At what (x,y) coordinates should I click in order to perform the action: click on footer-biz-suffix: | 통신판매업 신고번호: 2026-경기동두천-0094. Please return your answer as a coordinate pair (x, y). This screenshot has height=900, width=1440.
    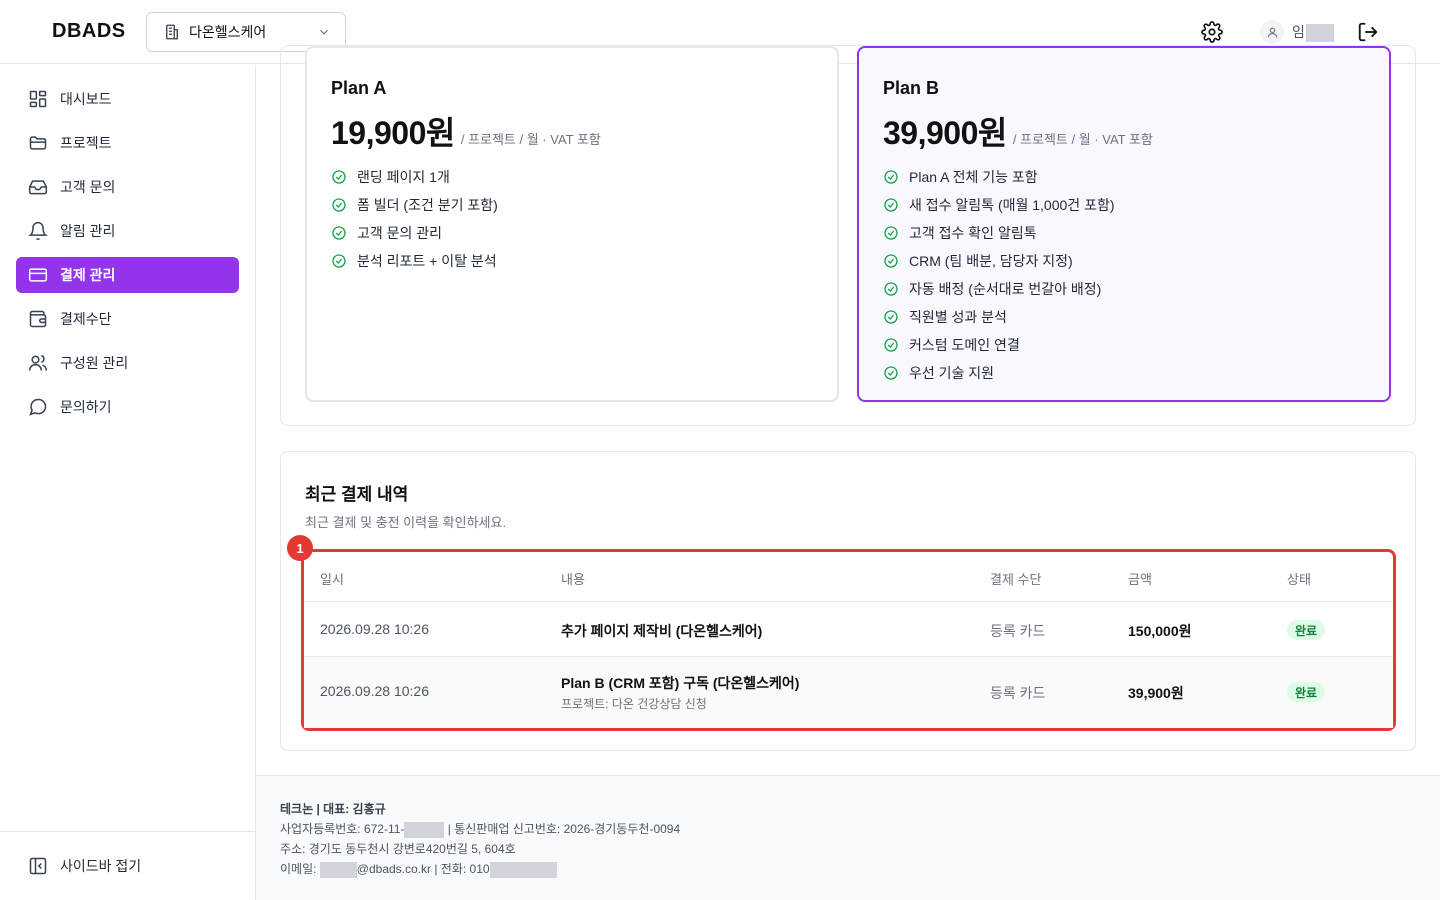
    Looking at the image, I should click on (562, 829).